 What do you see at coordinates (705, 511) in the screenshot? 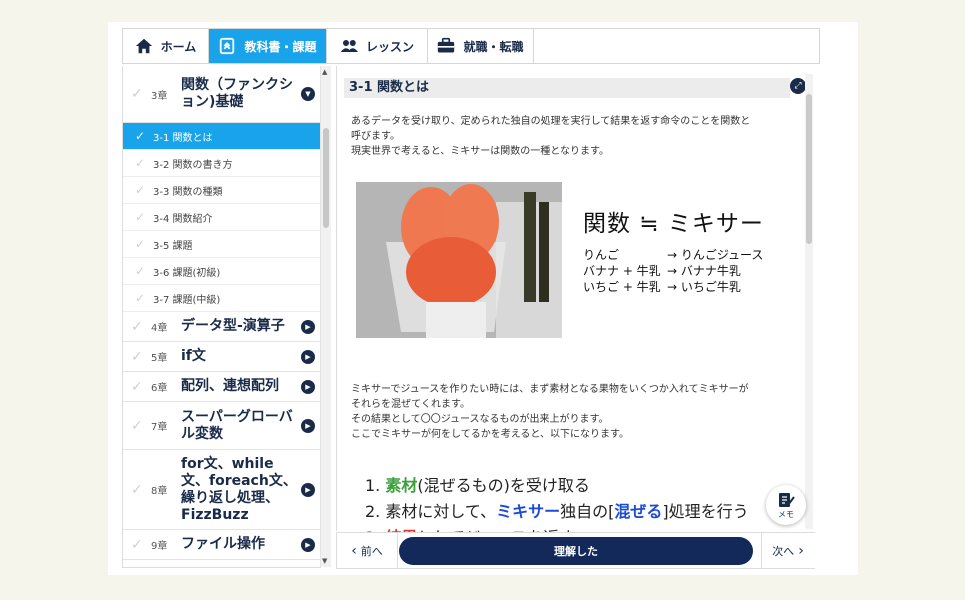
I see `step-text: ]処理を行う` at bounding box center [705, 511].